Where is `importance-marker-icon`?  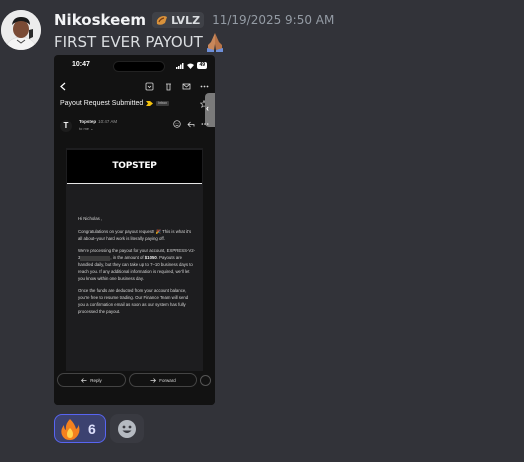 importance-marker-icon is located at coordinates (150, 103).